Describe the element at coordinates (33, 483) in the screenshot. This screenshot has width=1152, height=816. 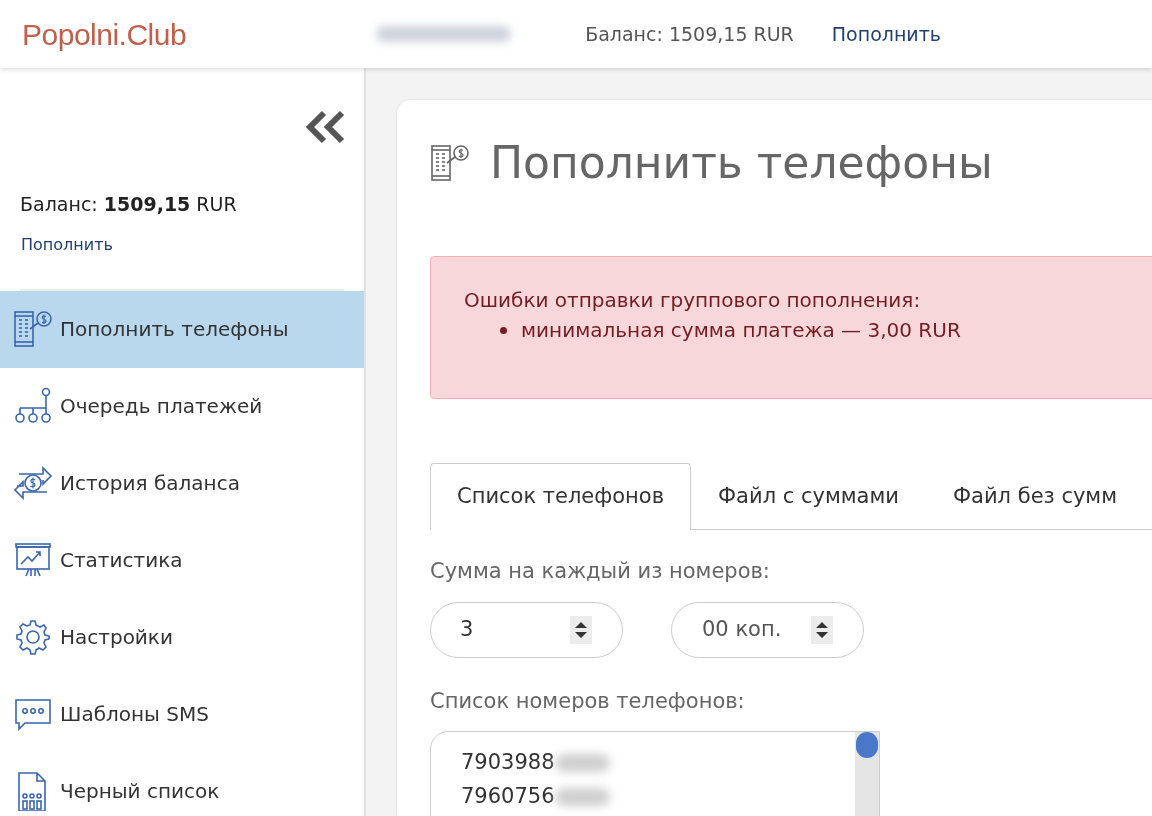
I see `exchange-icon` at that location.